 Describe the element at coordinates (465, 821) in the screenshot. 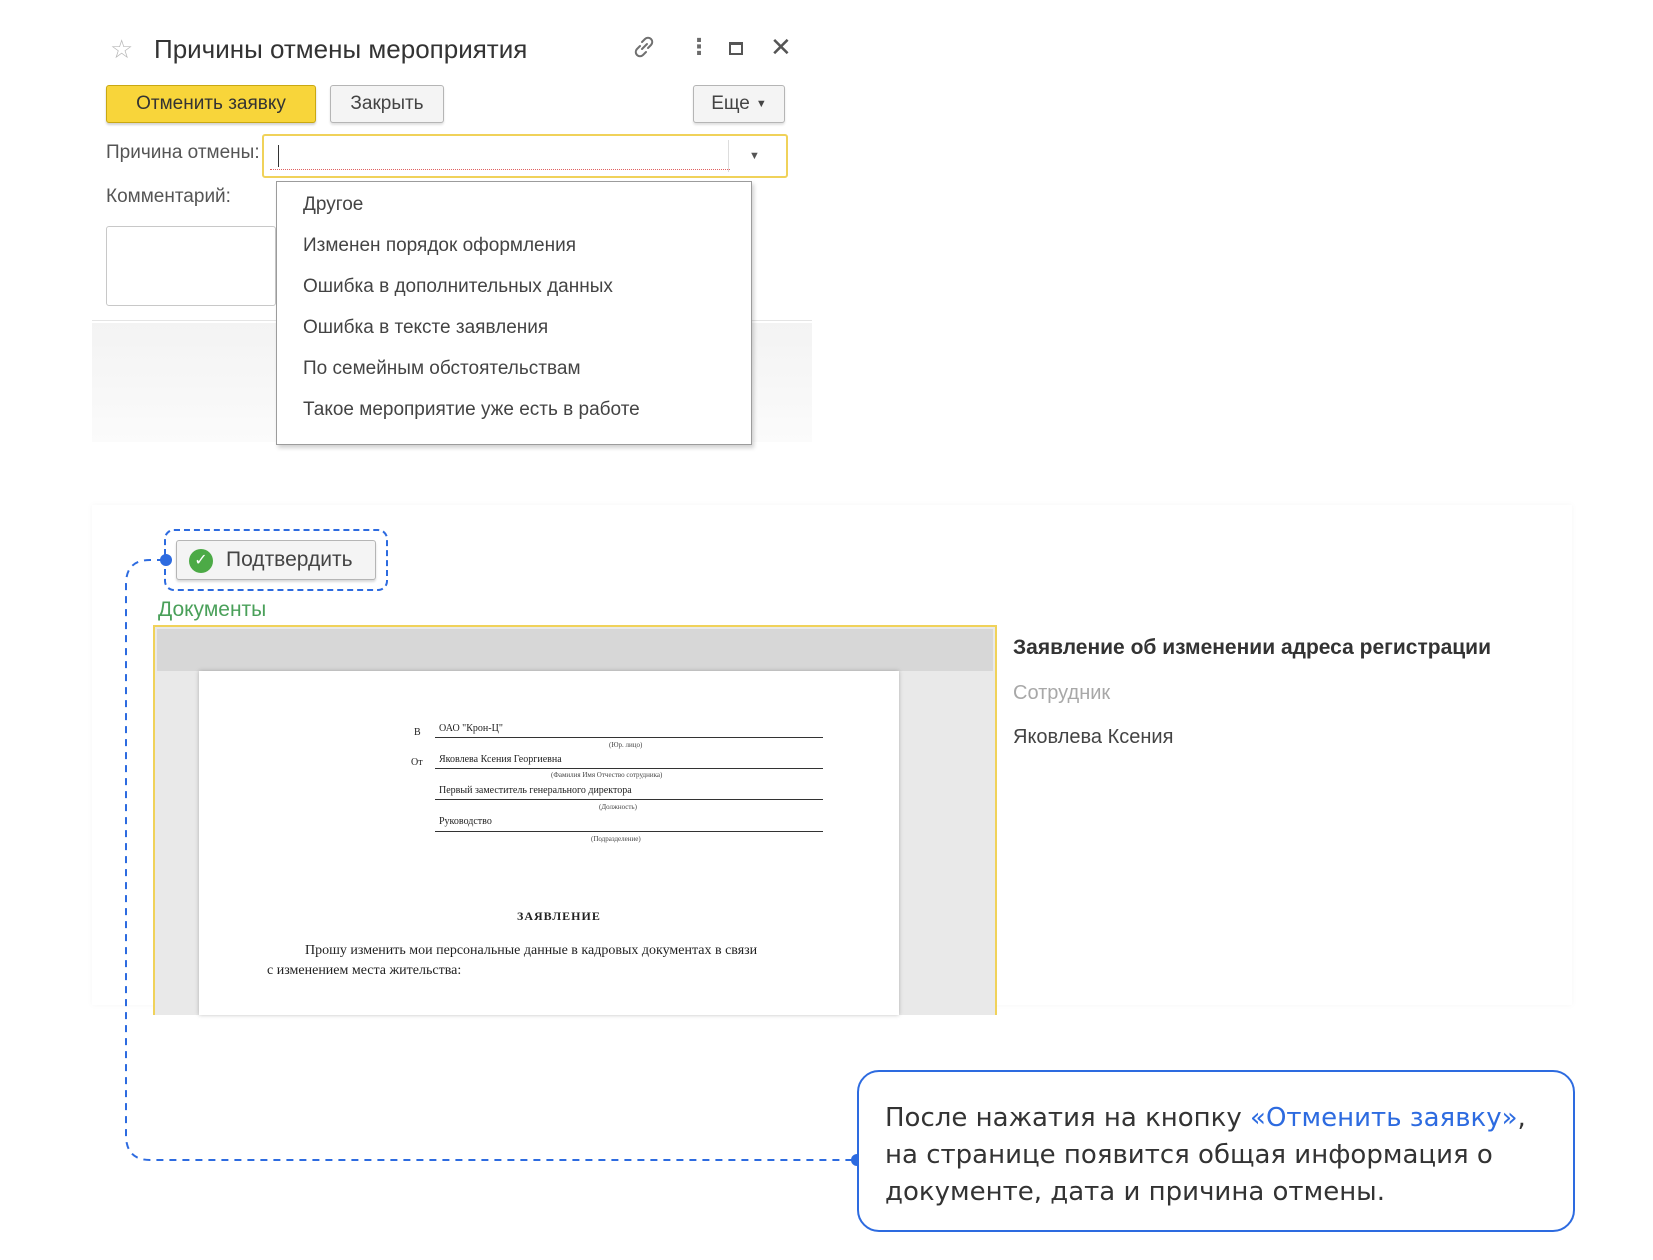

I see `doc-department-value: Руководство` at that location.